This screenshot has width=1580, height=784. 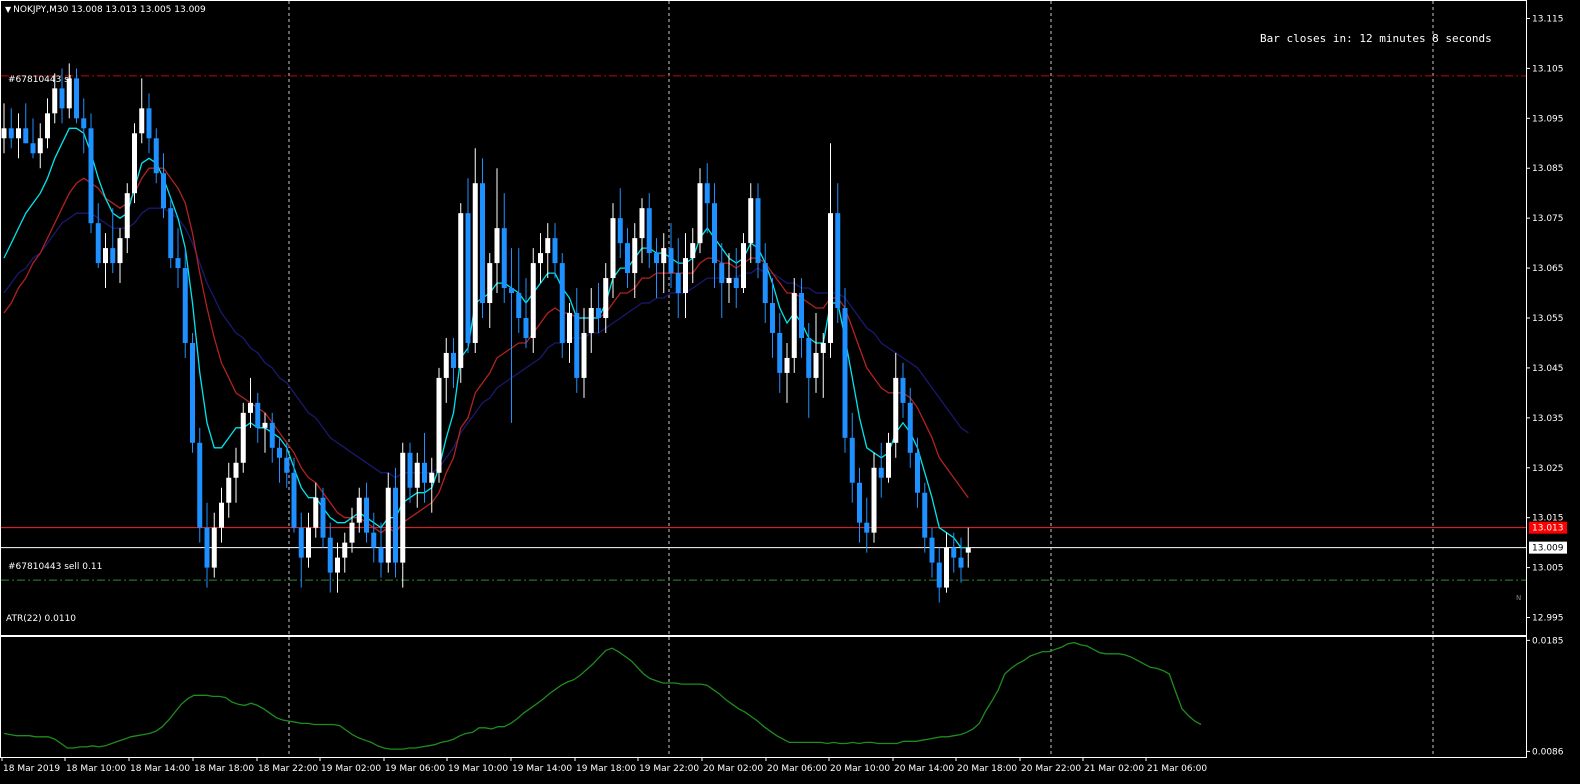 I want to click on price-tick-label: 13.075, so click(x=1548, y=219).